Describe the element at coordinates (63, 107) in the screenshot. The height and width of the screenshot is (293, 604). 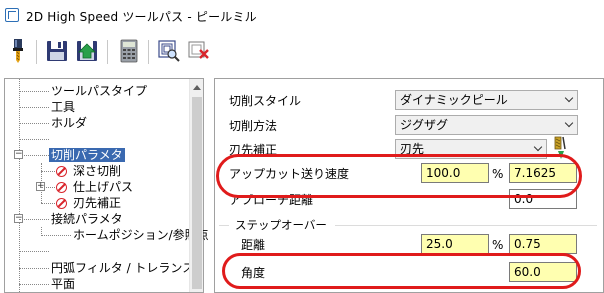
I see `tree-item-tool: 工具` at that location.